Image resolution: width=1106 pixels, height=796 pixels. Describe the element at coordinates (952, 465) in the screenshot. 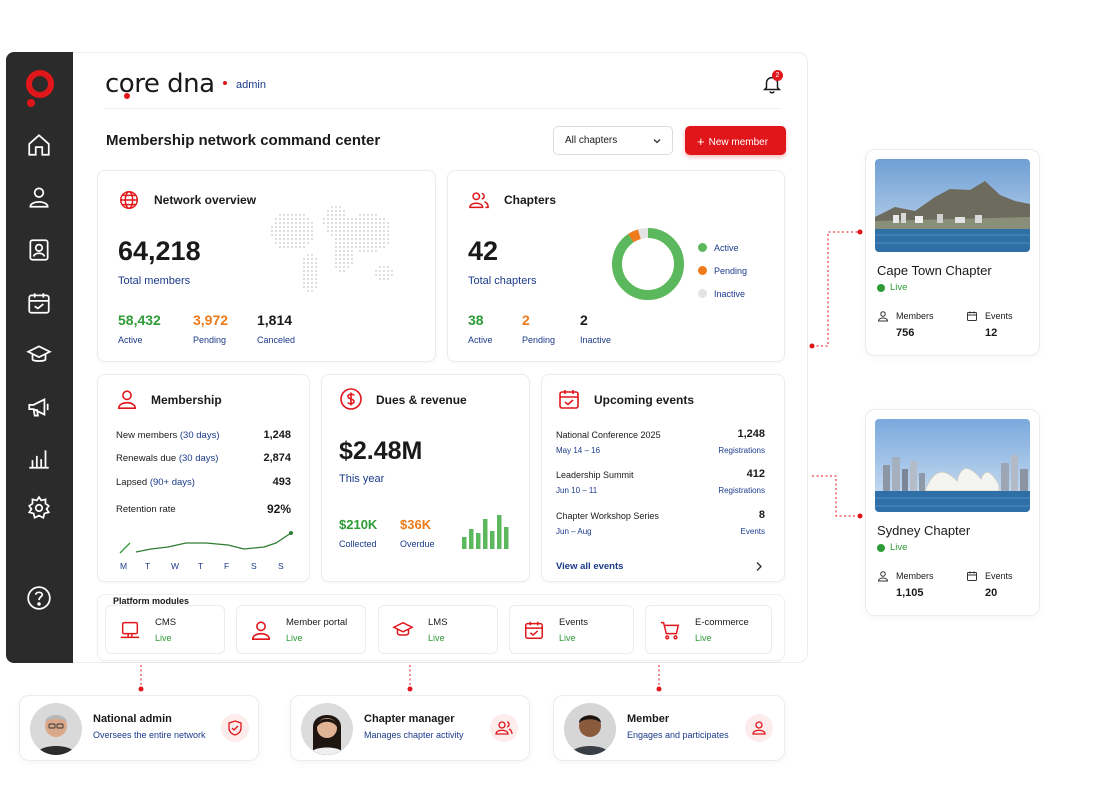

I see `sydney-photo` at that location.